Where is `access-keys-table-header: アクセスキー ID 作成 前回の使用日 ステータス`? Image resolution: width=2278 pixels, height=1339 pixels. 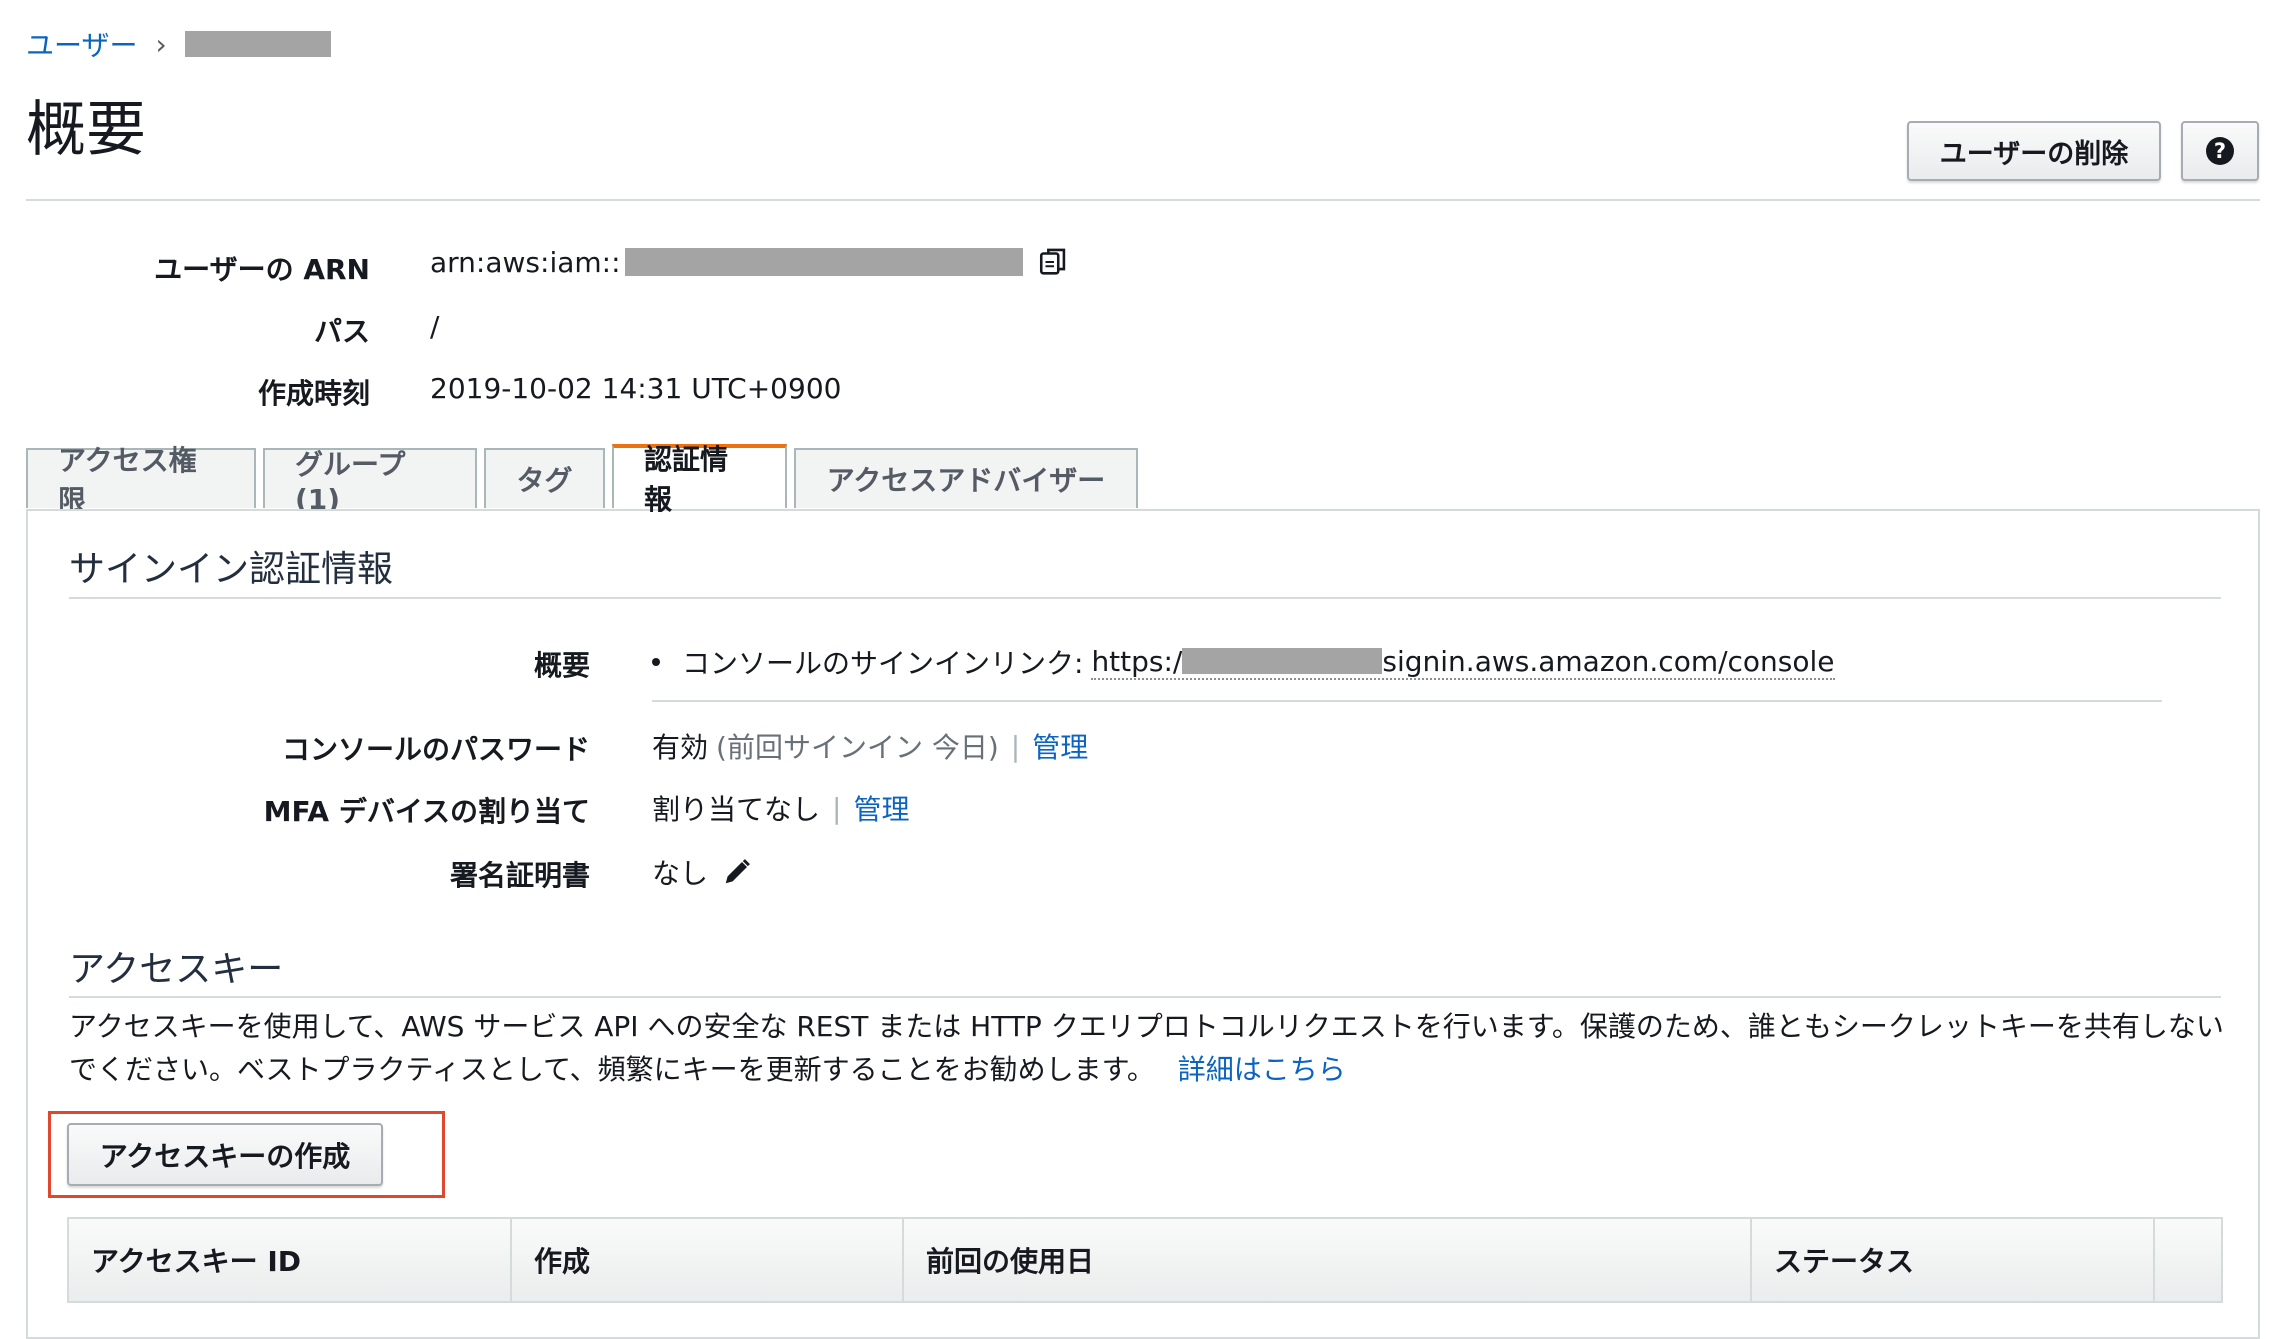 access-keys-table-header: アクセスキー ID 作成 前回の使用日 ステータス is located at coordinates (1145, 1260).